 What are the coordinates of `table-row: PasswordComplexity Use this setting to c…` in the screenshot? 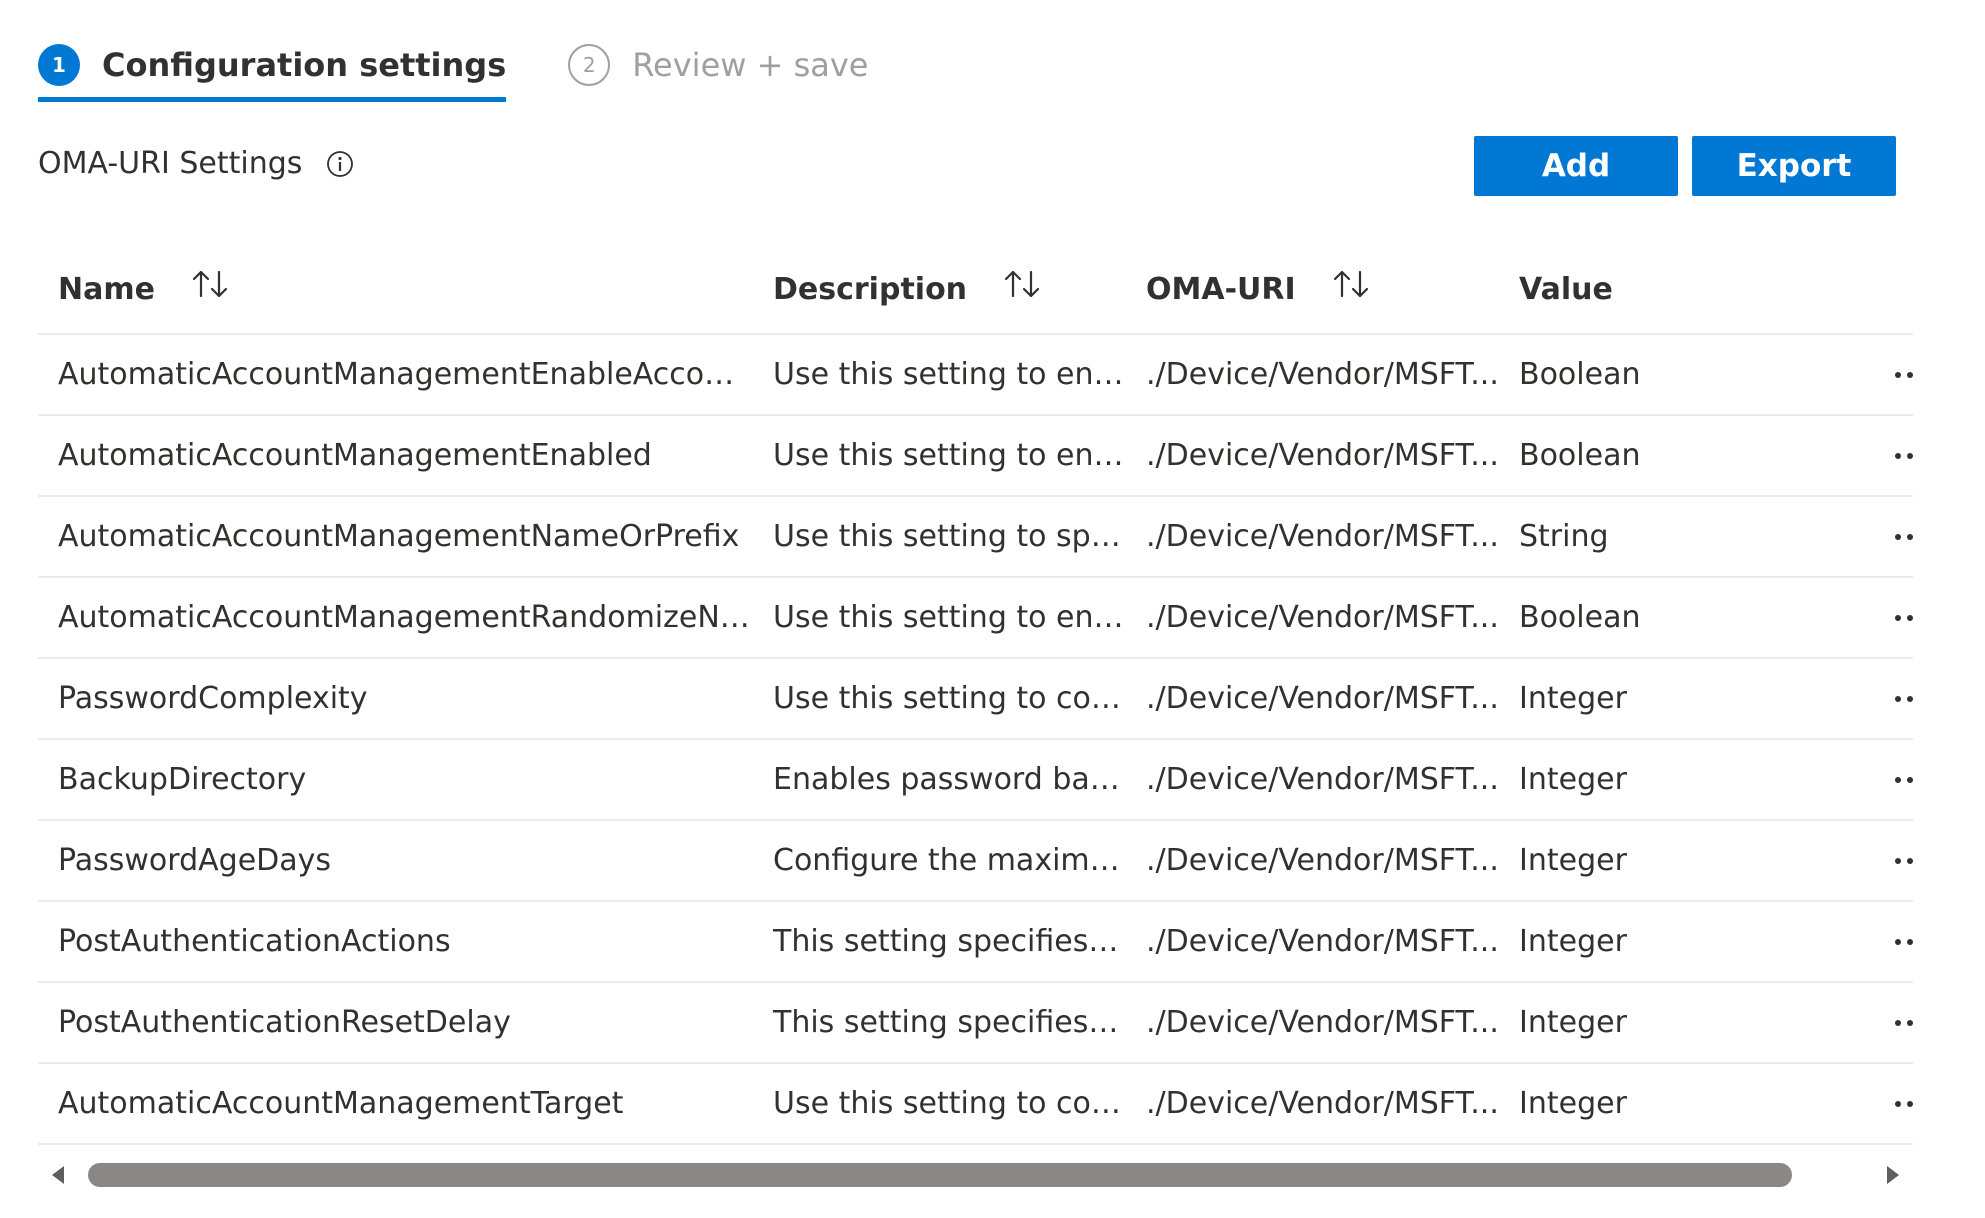 It's located at (975, 699).